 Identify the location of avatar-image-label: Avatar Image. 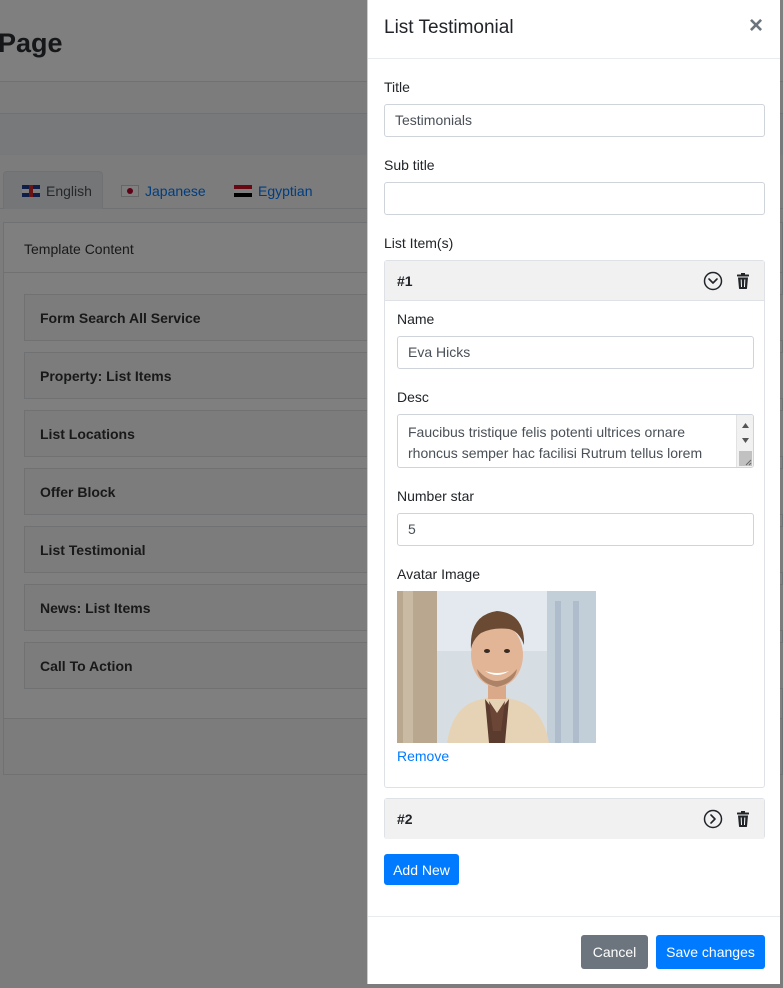
(439, 574).